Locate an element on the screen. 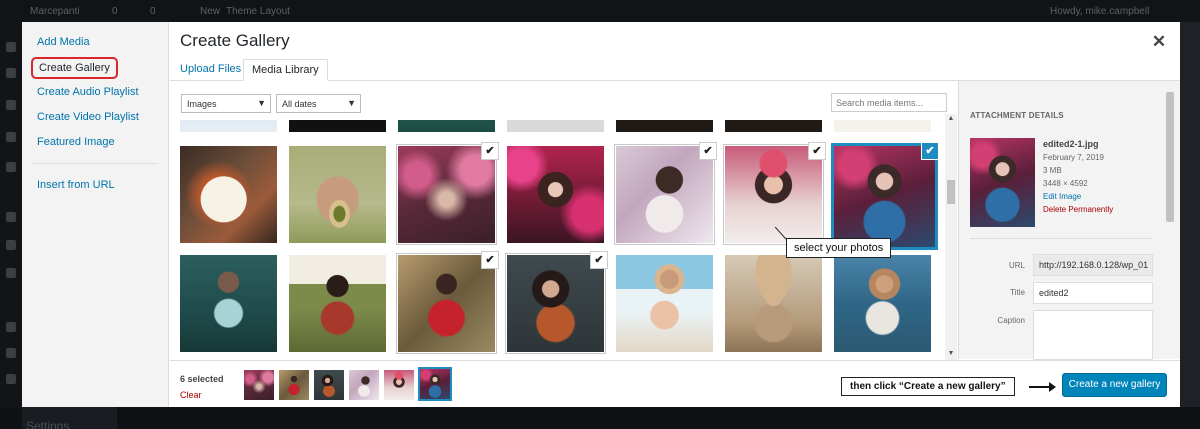 Image resolution: width=1200 pixels, height=429 pixels. close-icon: ✕ is located at coordinates (1159, 42).